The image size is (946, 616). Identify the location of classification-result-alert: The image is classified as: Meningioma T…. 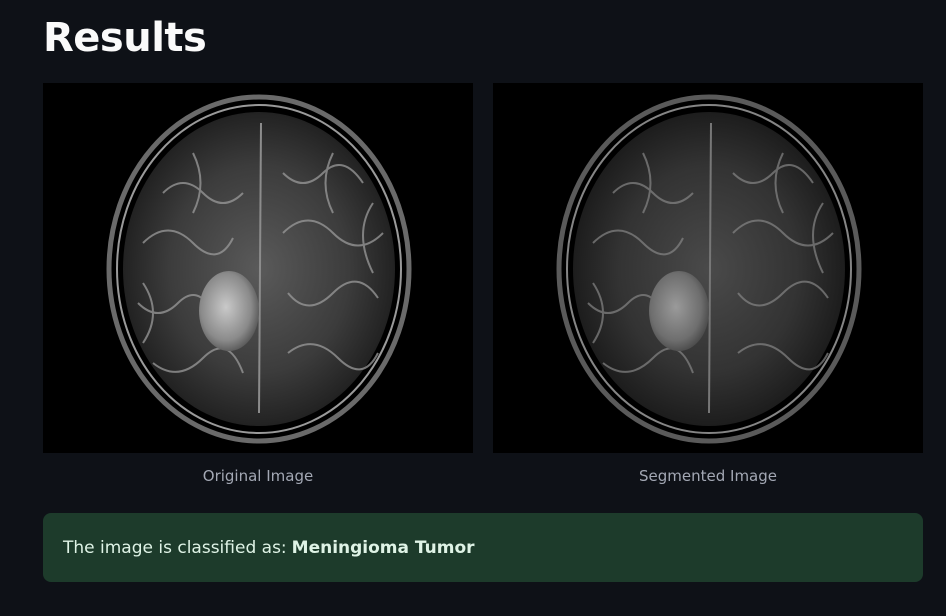
(483, 547).